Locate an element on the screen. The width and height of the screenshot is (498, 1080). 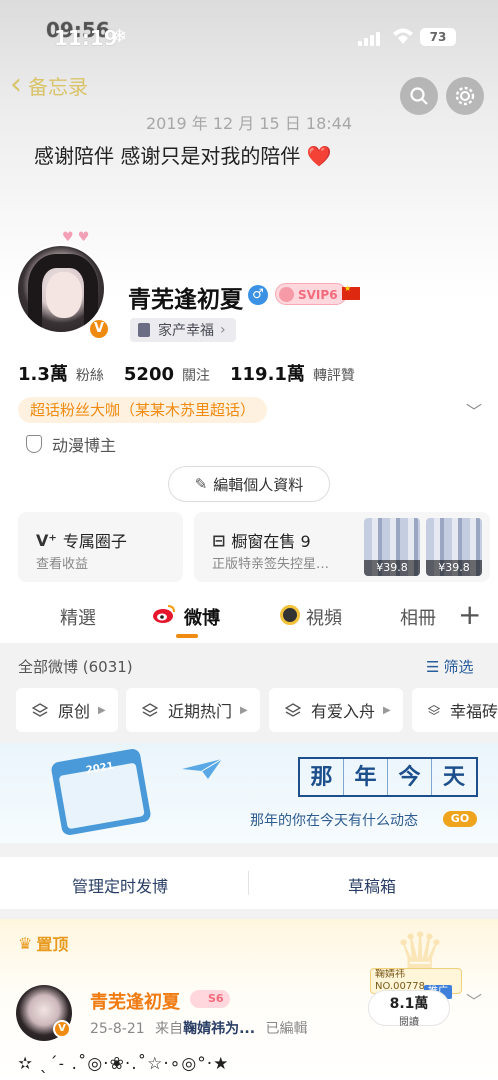
manage-row: 管理定时发博 草稿箱 is located at coordinates (249, 883).